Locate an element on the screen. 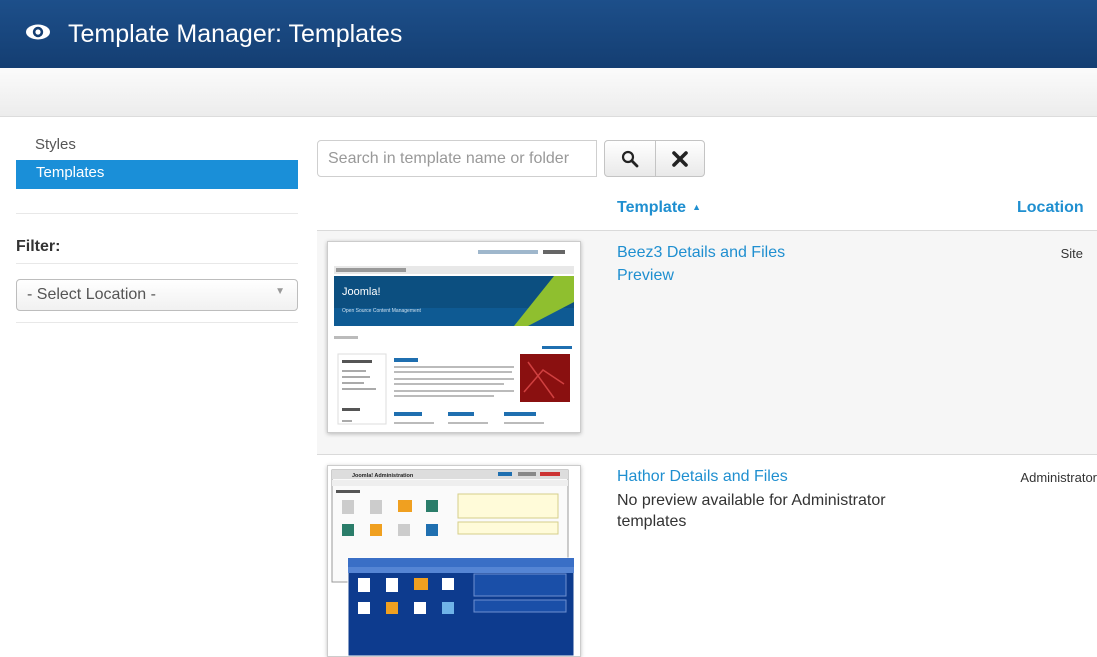  eye-icon is located at coordinates (38, 32).